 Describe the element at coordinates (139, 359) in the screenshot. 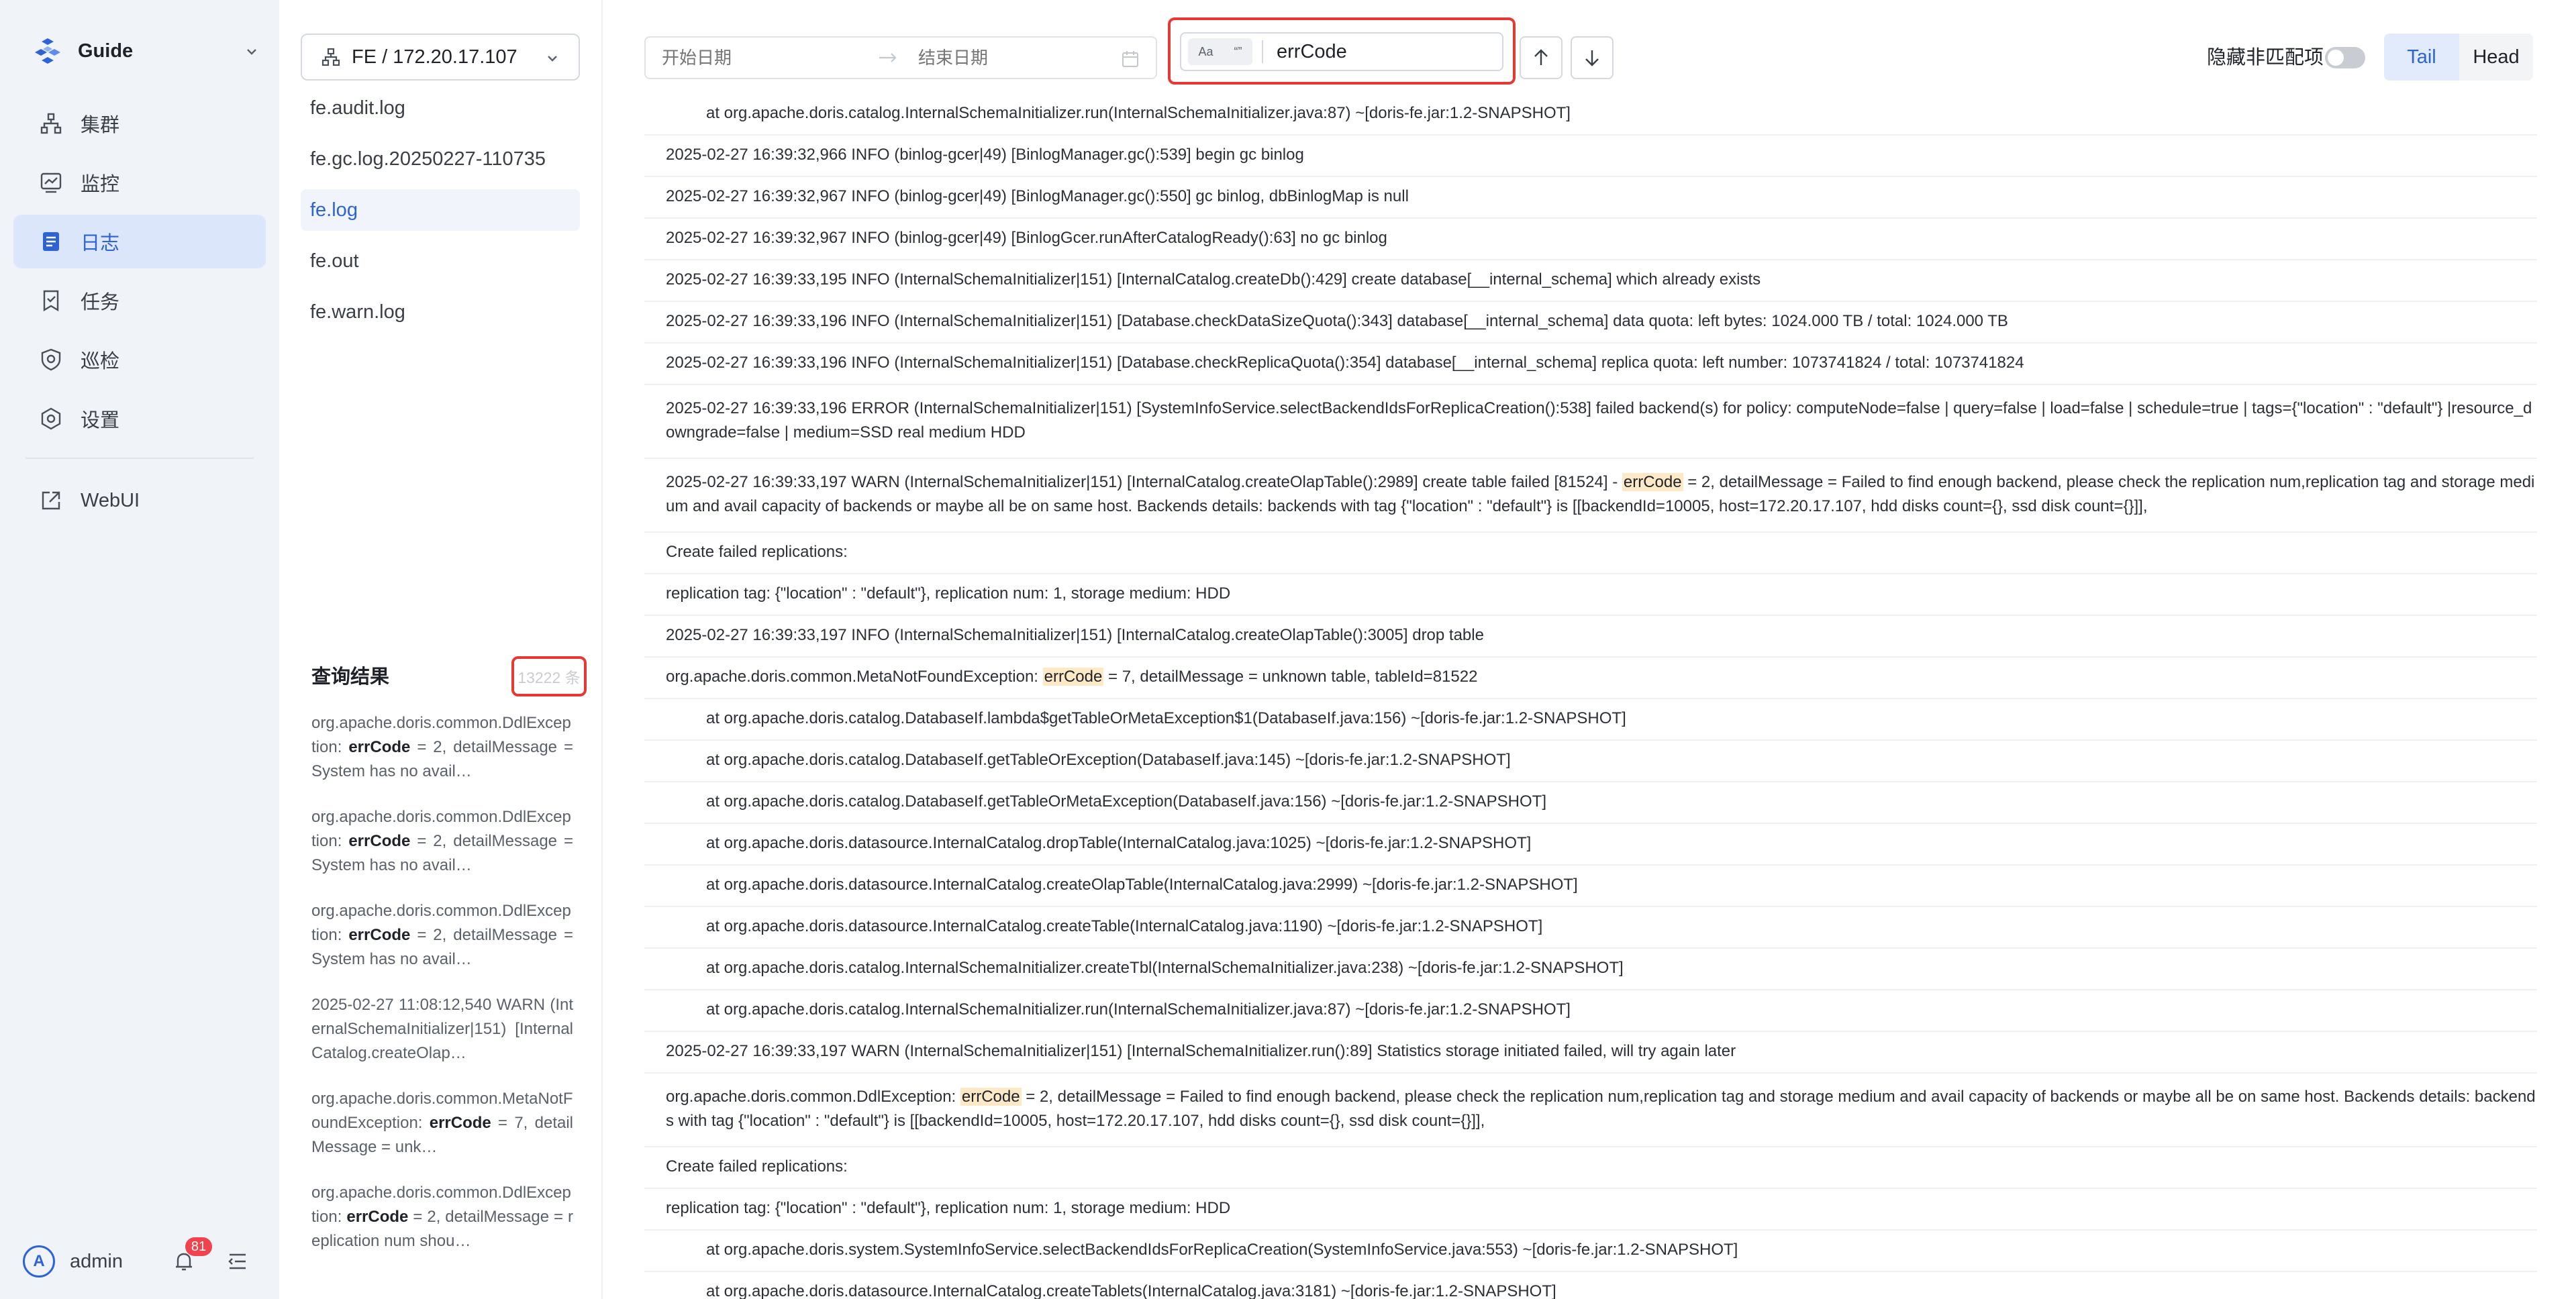

I see `nav-item-inspect: 巡检` at that location.